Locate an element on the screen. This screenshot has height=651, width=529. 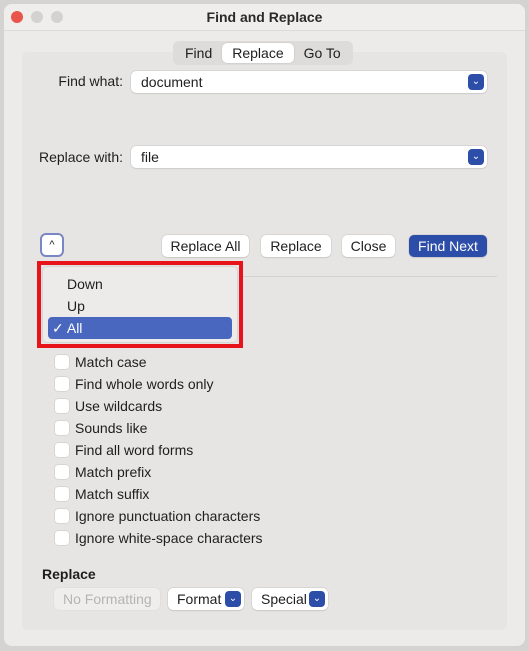
find-next-button: Find Next is located at coordinates (448, 246).